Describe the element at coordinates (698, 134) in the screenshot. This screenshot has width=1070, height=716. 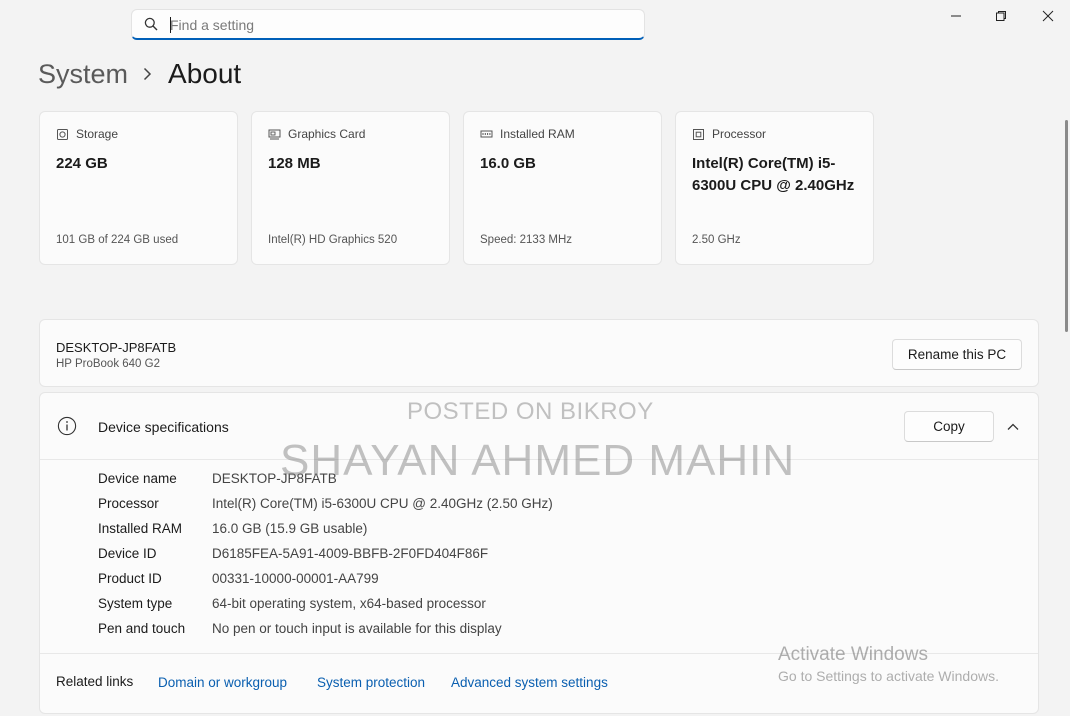
I see `processor-icon` at that location.